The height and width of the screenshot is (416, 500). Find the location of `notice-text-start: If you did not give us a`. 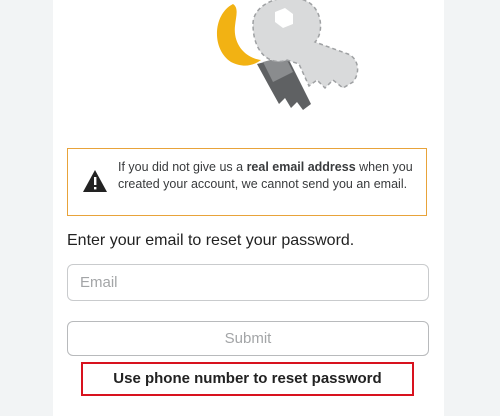

notice-text-start: If you did not give us a is located at coordinates (182, 167).